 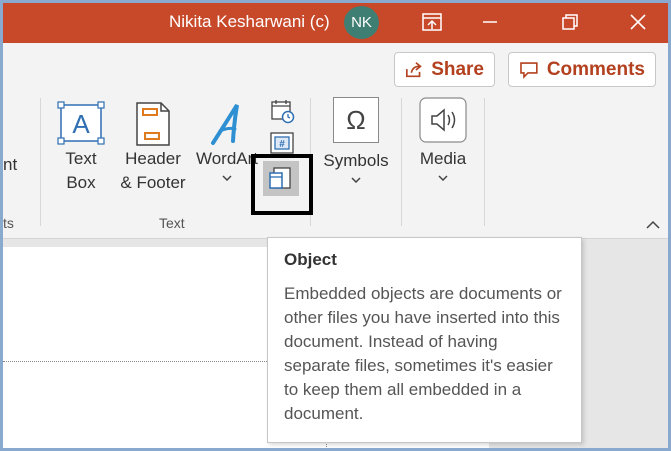 I want to click on avatar: NK, so click(x=361, y=22).